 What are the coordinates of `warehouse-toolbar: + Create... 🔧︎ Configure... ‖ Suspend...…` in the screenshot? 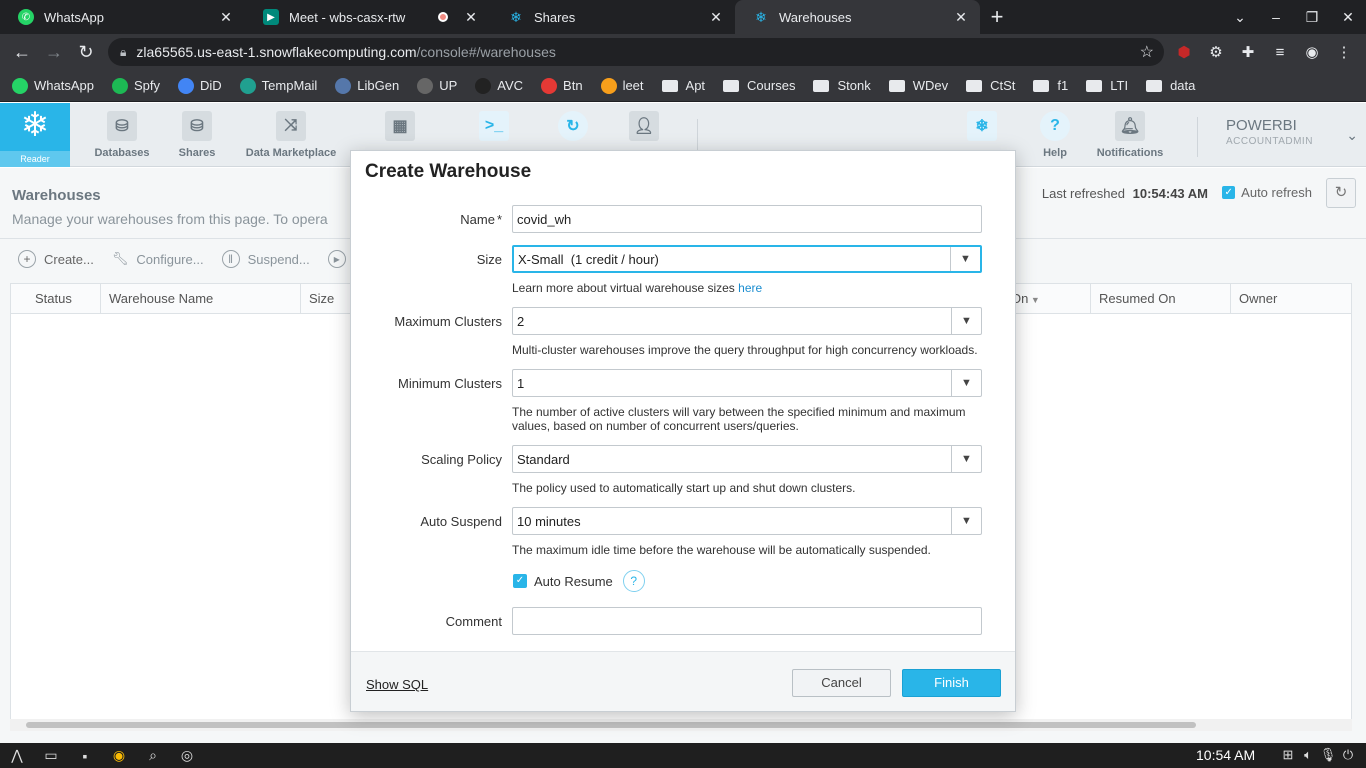 It's located at (195, 259).